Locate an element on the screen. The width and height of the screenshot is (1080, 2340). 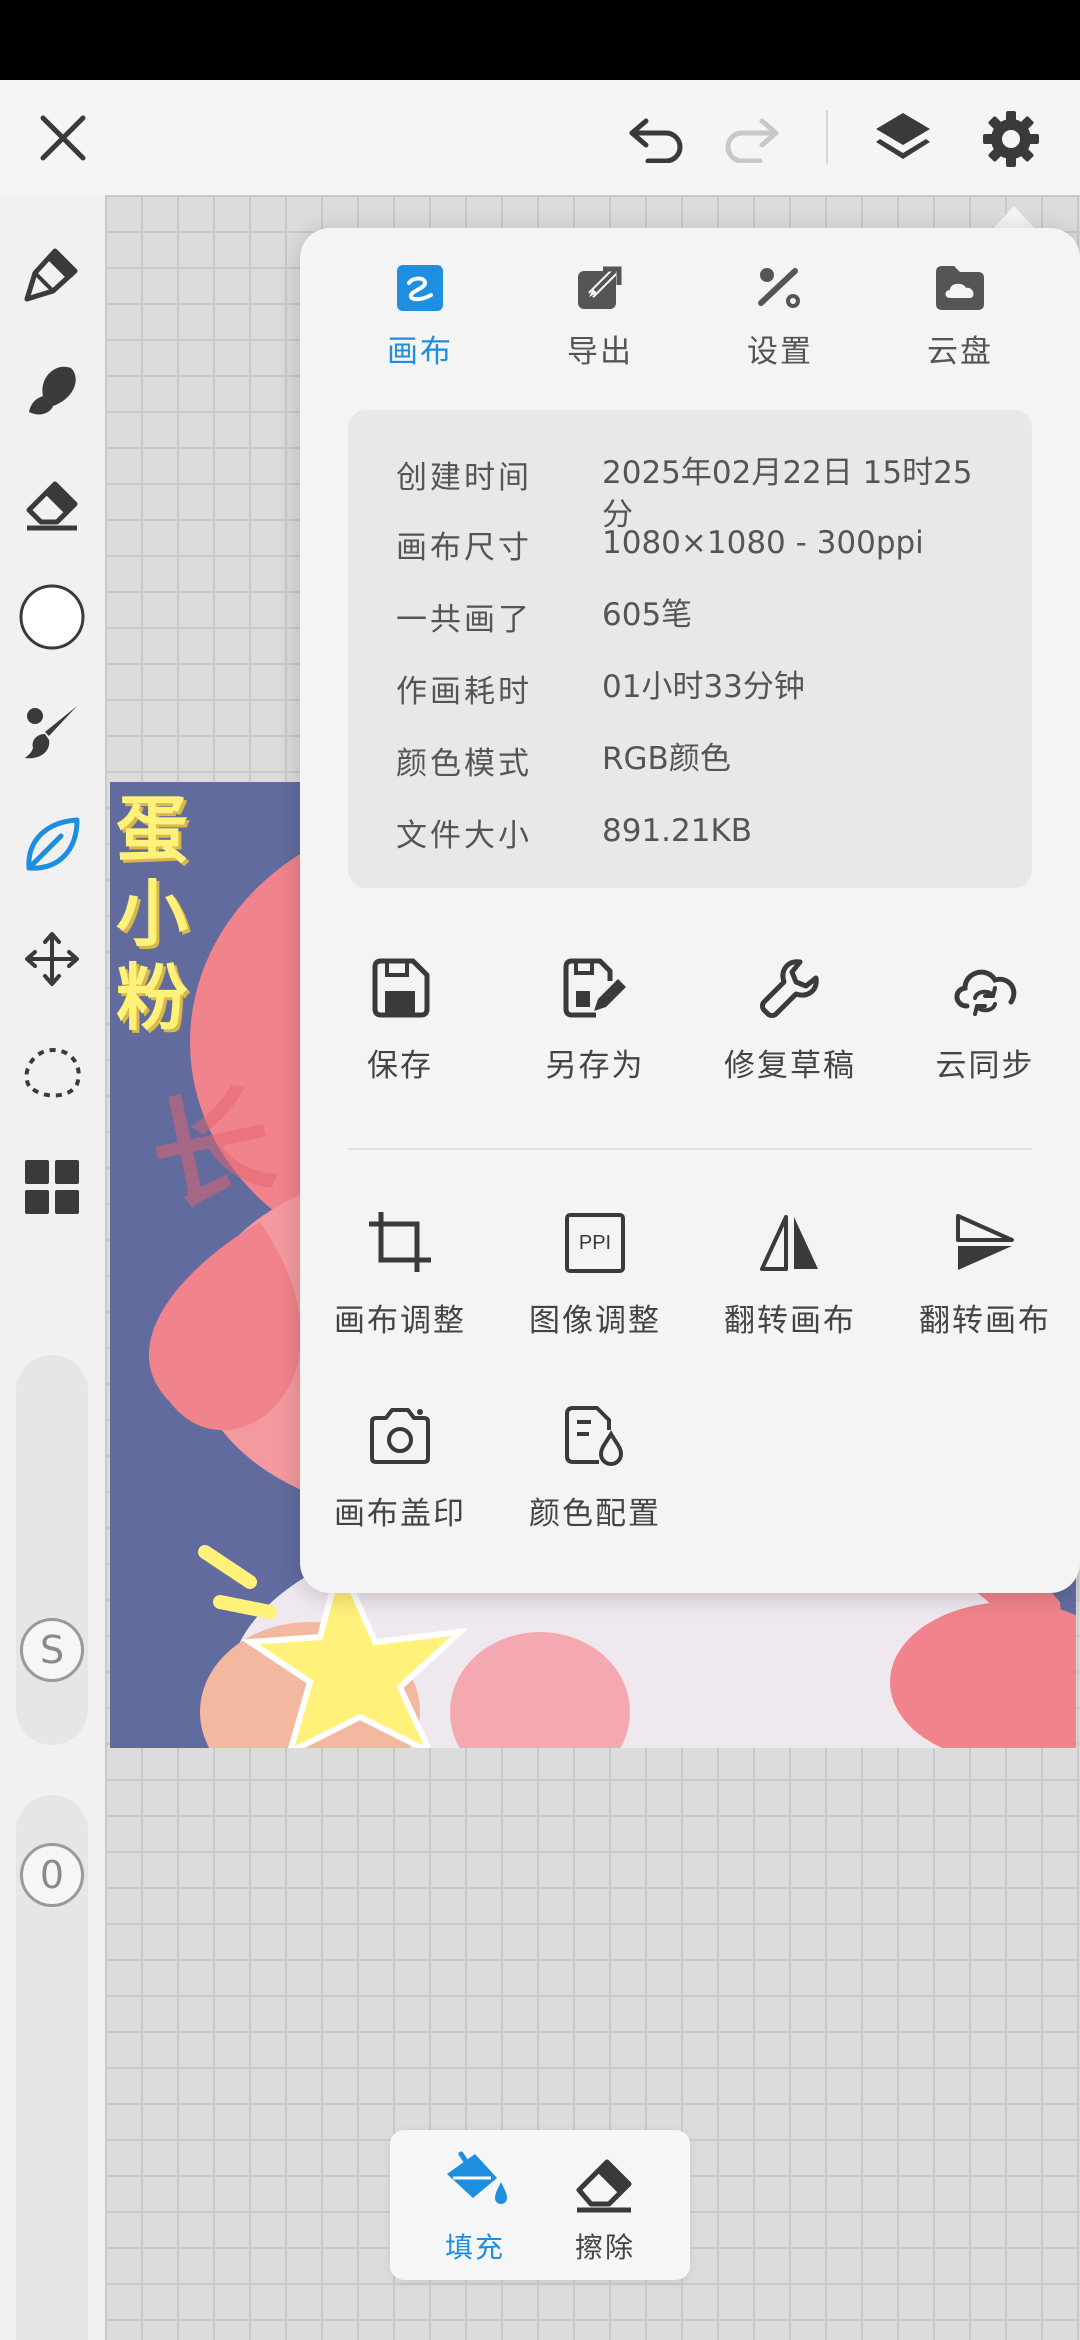
info-row-file-size: 文件大小 891.21KB is located at coordinates (574, 833).